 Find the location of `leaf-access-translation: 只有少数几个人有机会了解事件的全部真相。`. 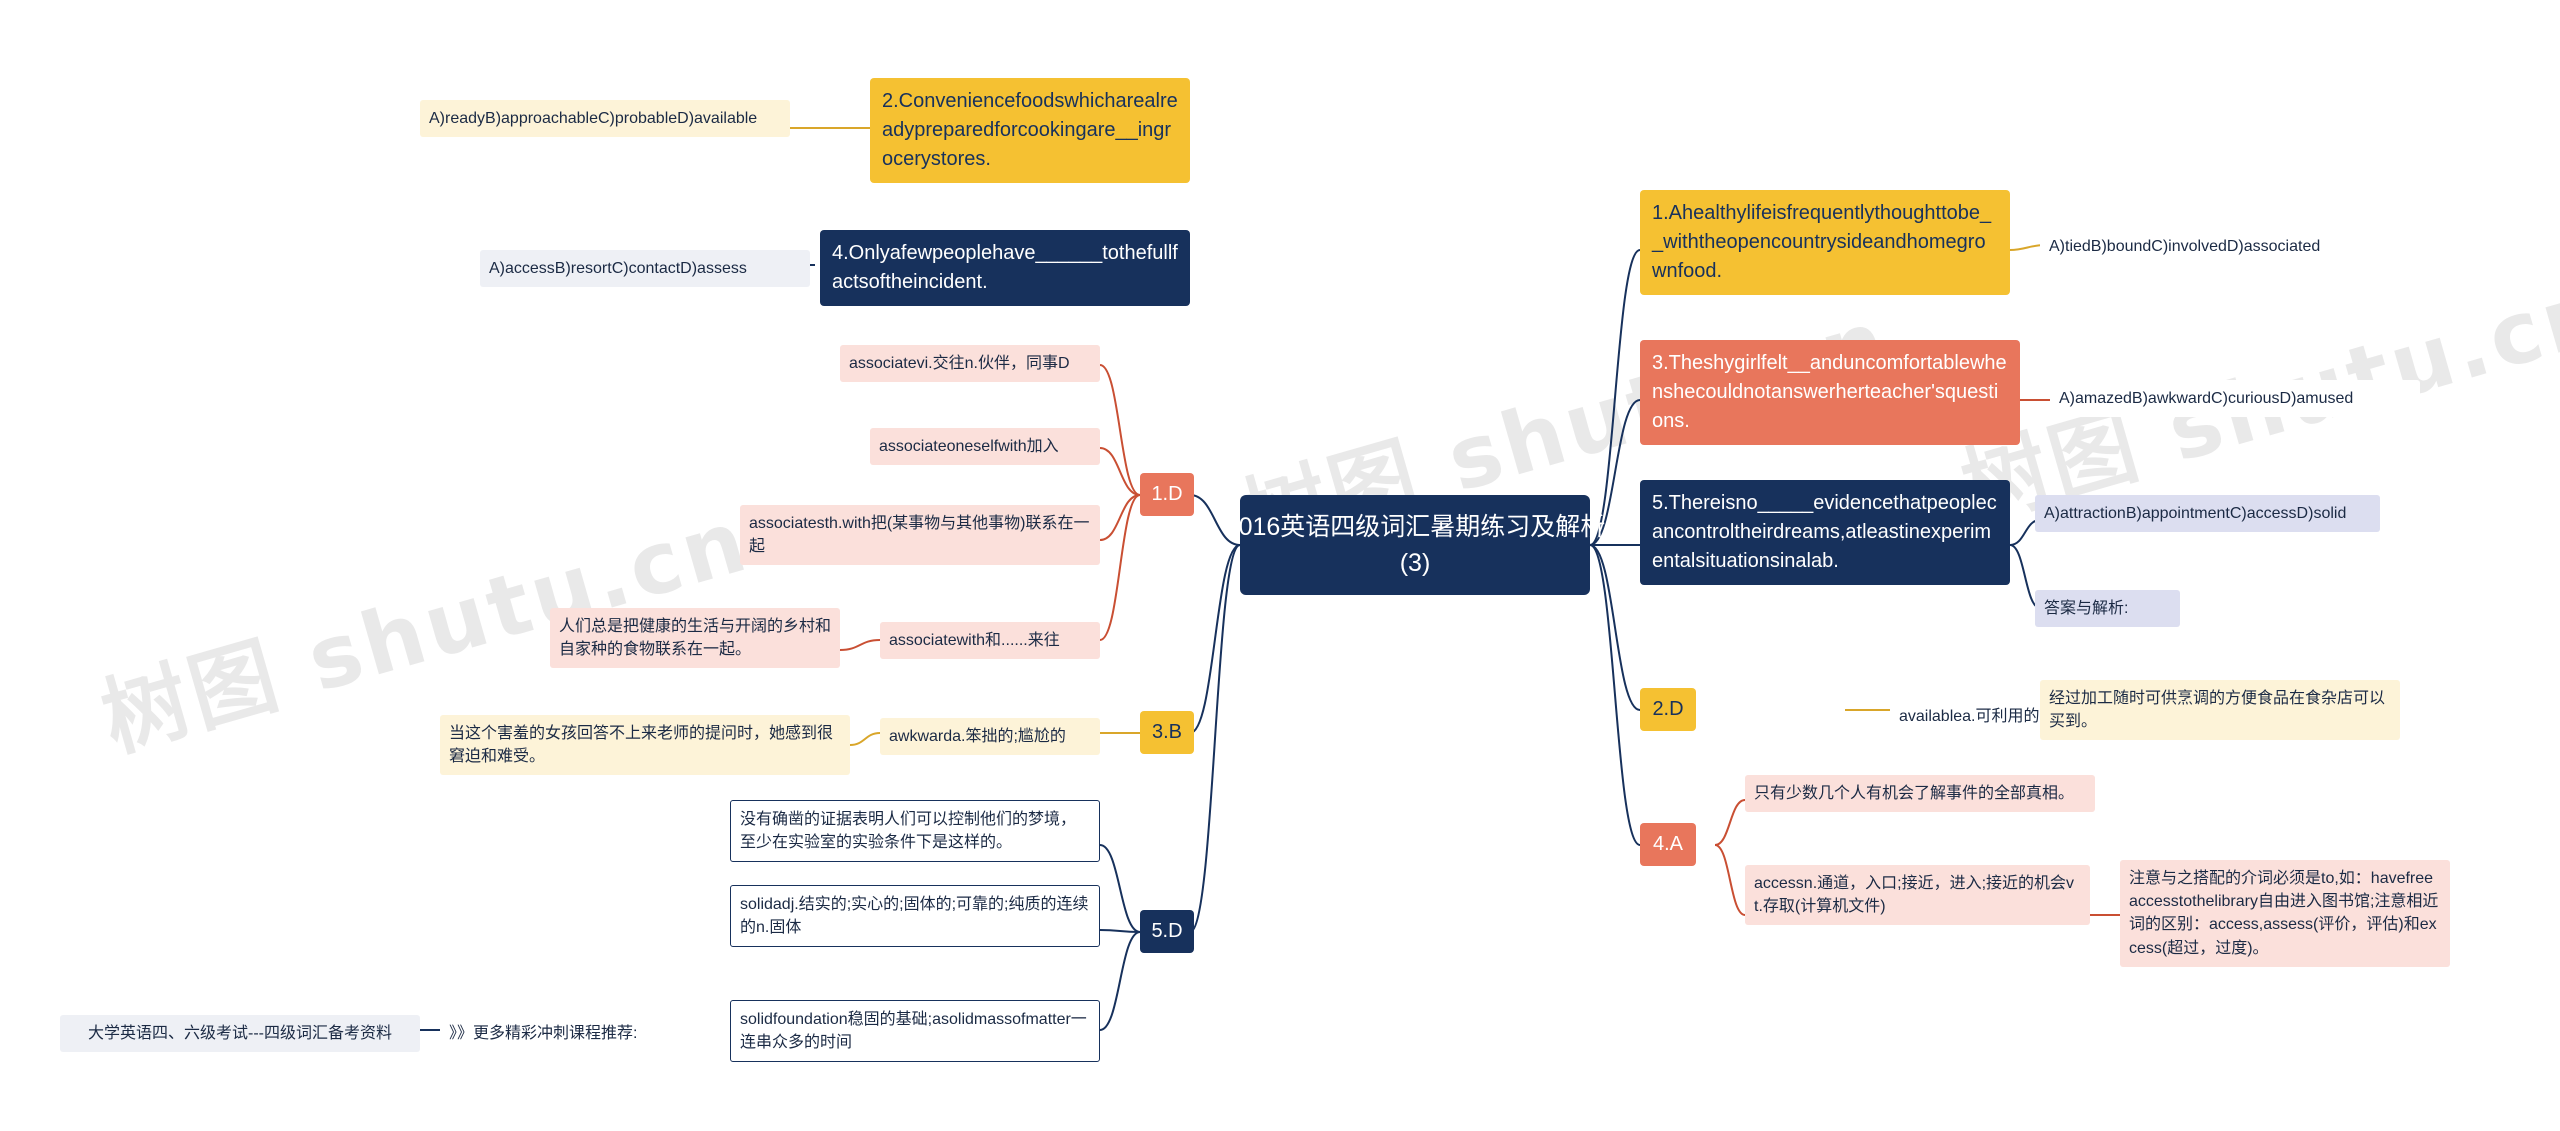

leaf-access-translation: 只有少数几个人有机会了解事件的全部真相。 is located at coordinates (1920, 794).